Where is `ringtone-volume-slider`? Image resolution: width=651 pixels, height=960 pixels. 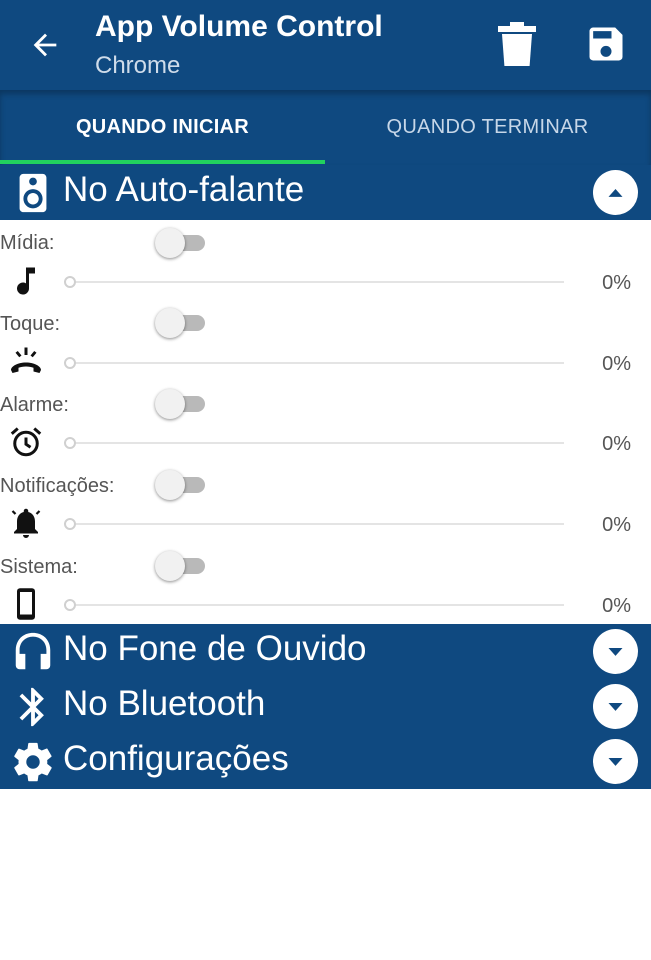
ringtone-volume-slider is located at coordinates (314, 363).